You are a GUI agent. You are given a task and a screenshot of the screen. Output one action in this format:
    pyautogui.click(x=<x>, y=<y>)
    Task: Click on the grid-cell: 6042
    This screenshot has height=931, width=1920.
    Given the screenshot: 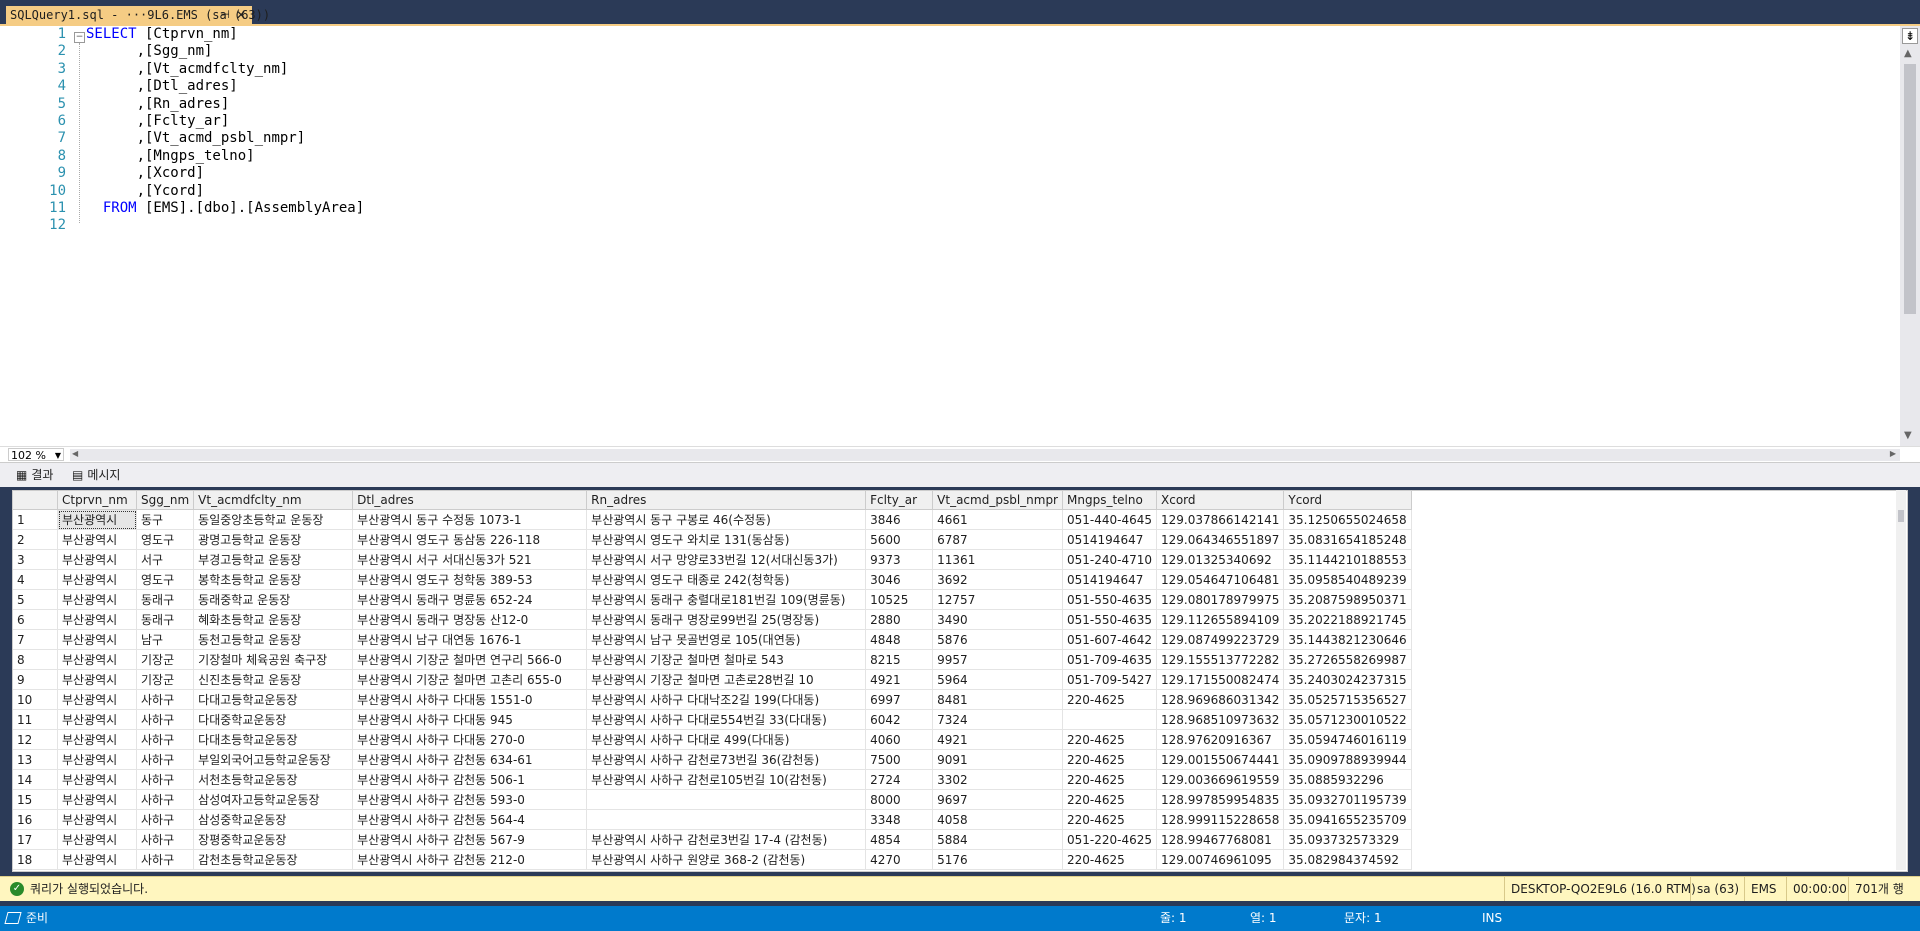 What is the action you would take?
    pyautogui.click(x=899, y=719)
    